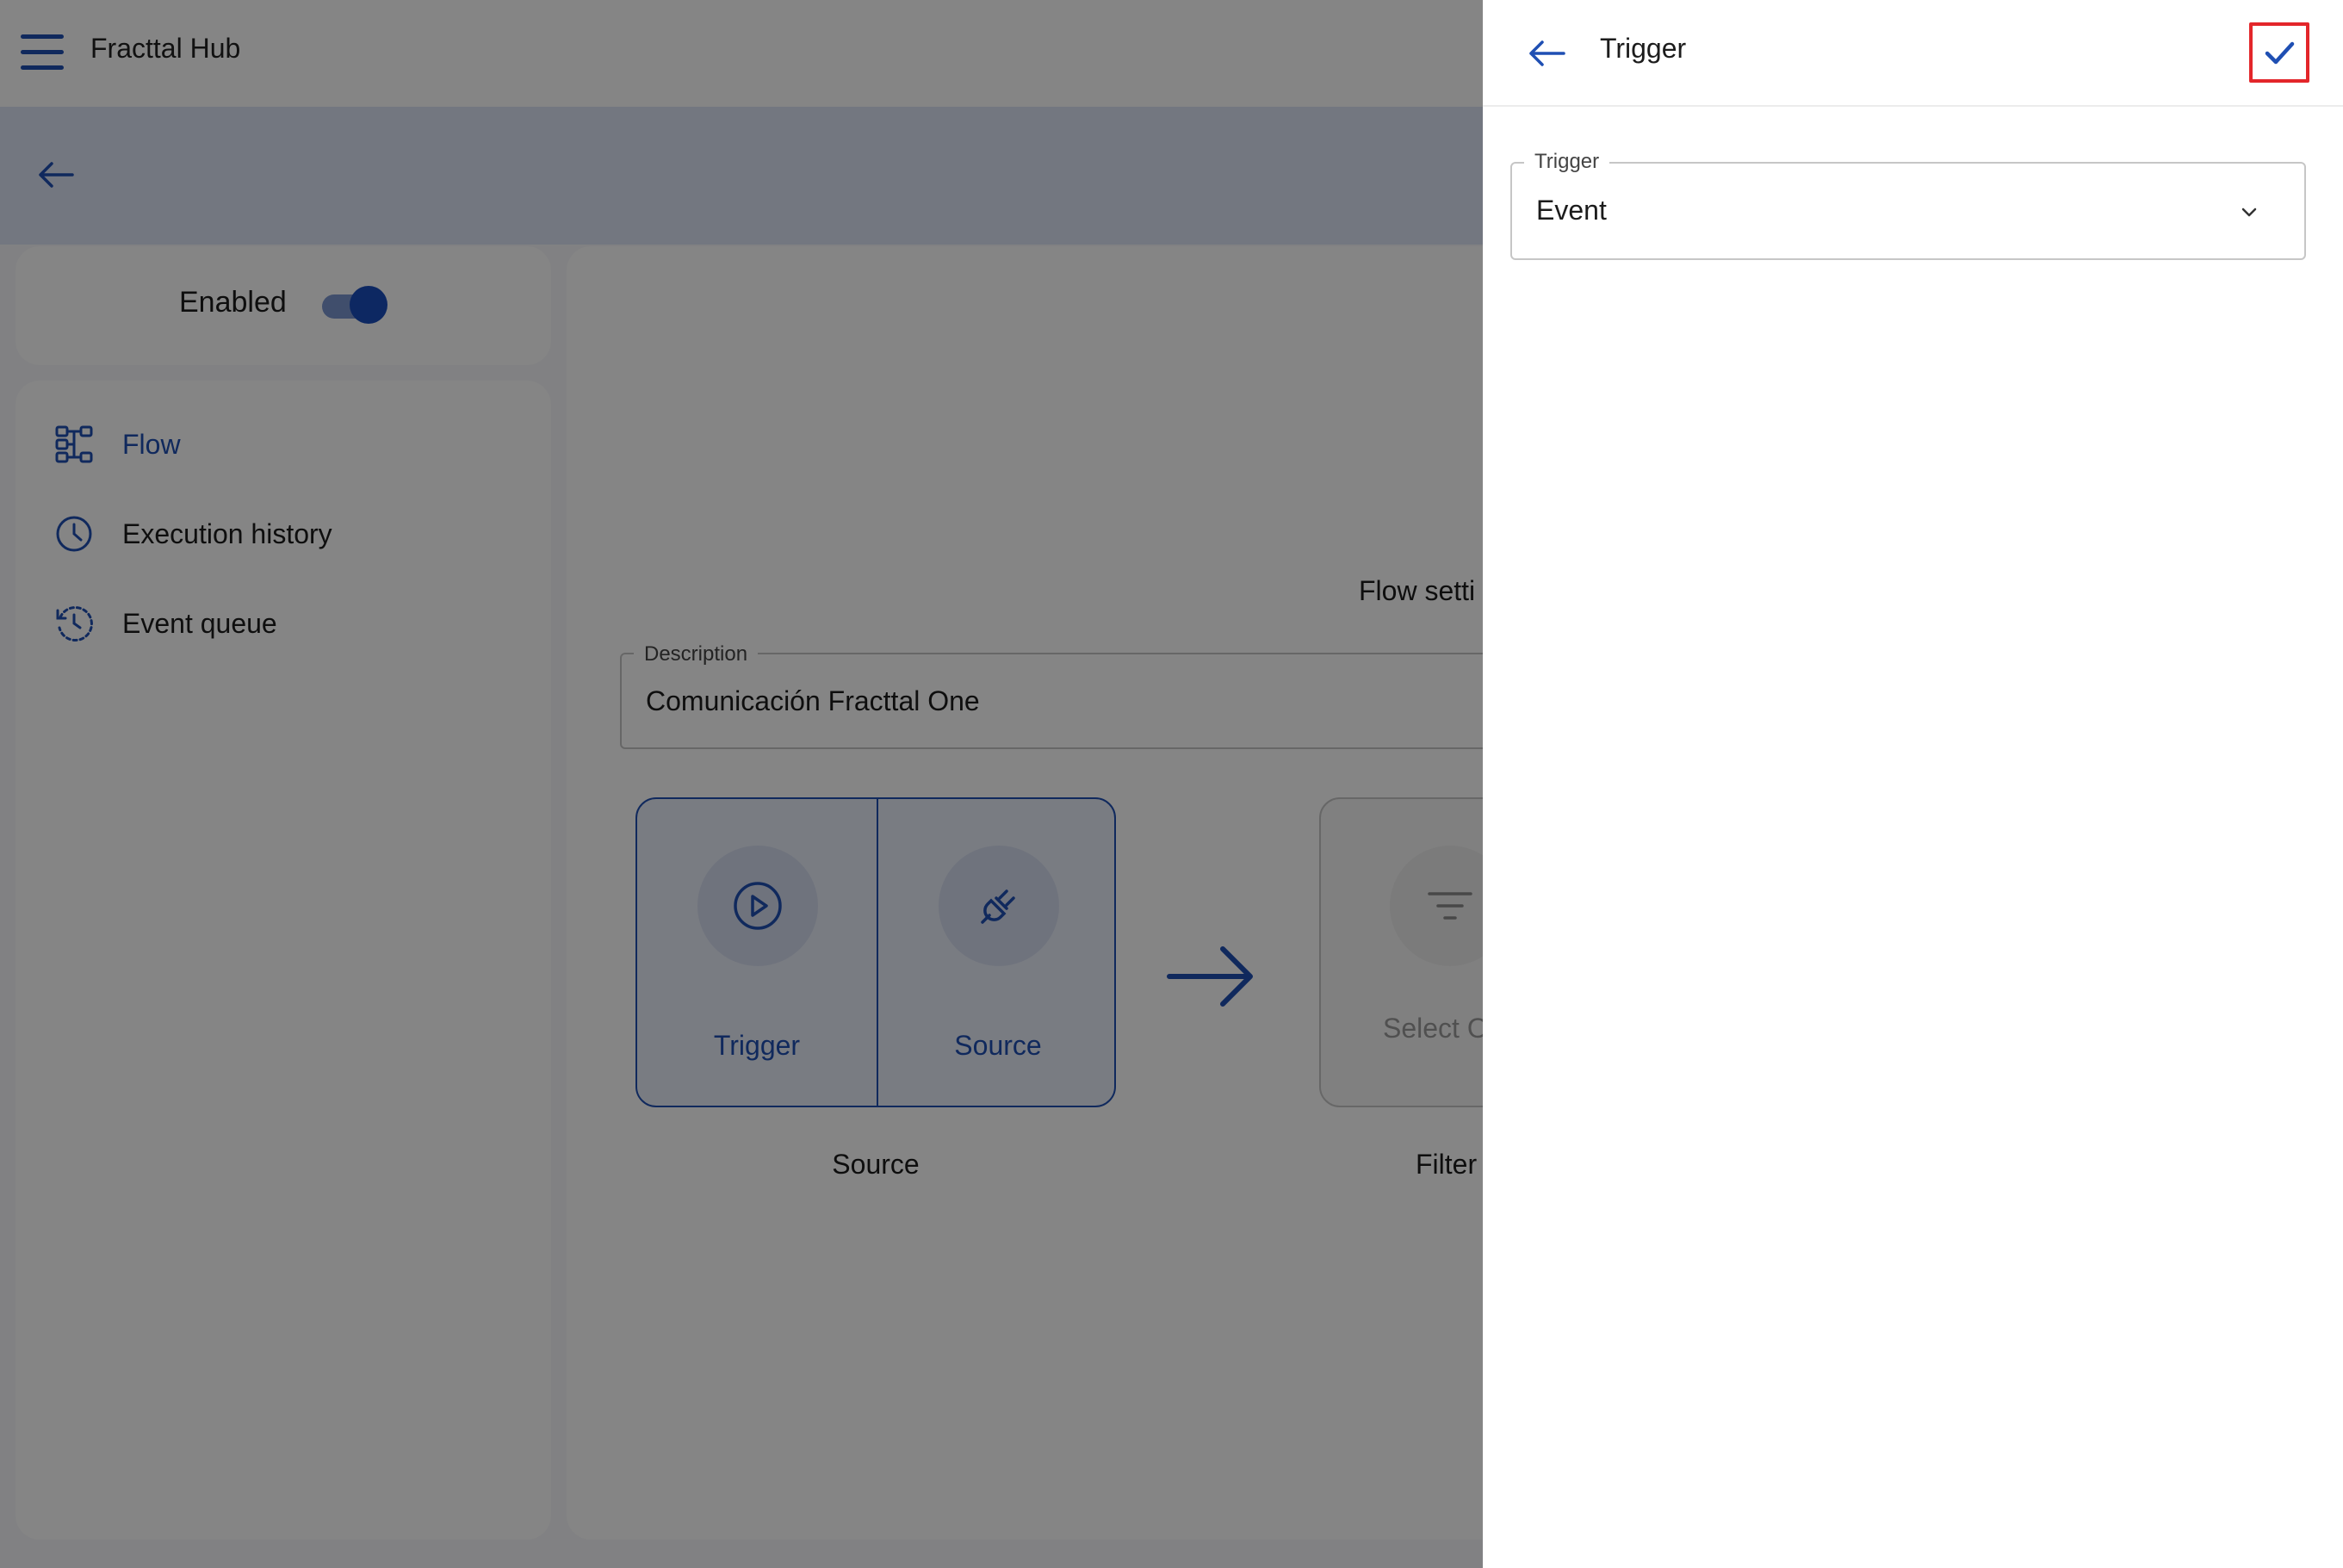 The height and width of the screenshot is (1568, 2343). Describe the element at coordinates (2249, 212) in the screenshot. I see `chevron-down-icon` at that location.